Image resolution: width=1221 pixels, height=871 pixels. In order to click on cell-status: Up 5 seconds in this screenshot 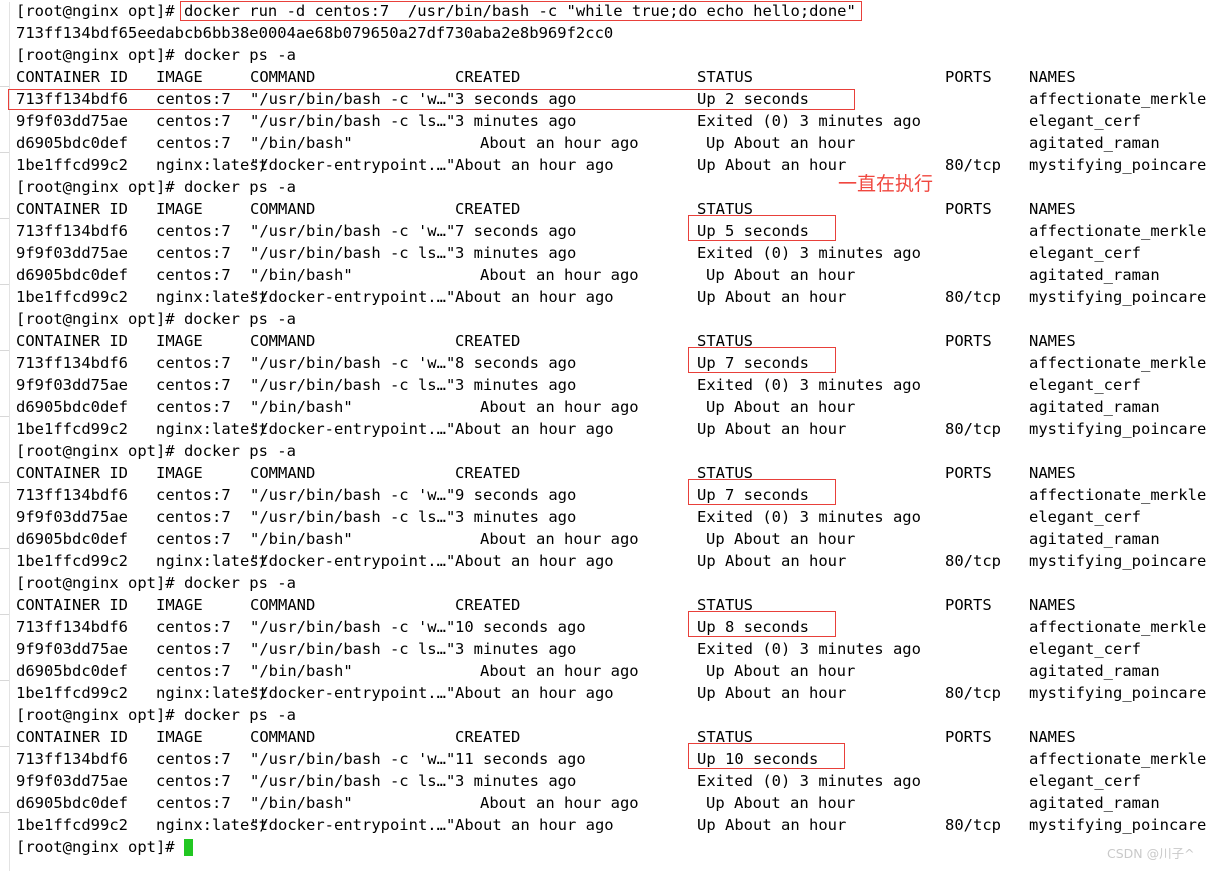, I will do `click(753, 231)`.